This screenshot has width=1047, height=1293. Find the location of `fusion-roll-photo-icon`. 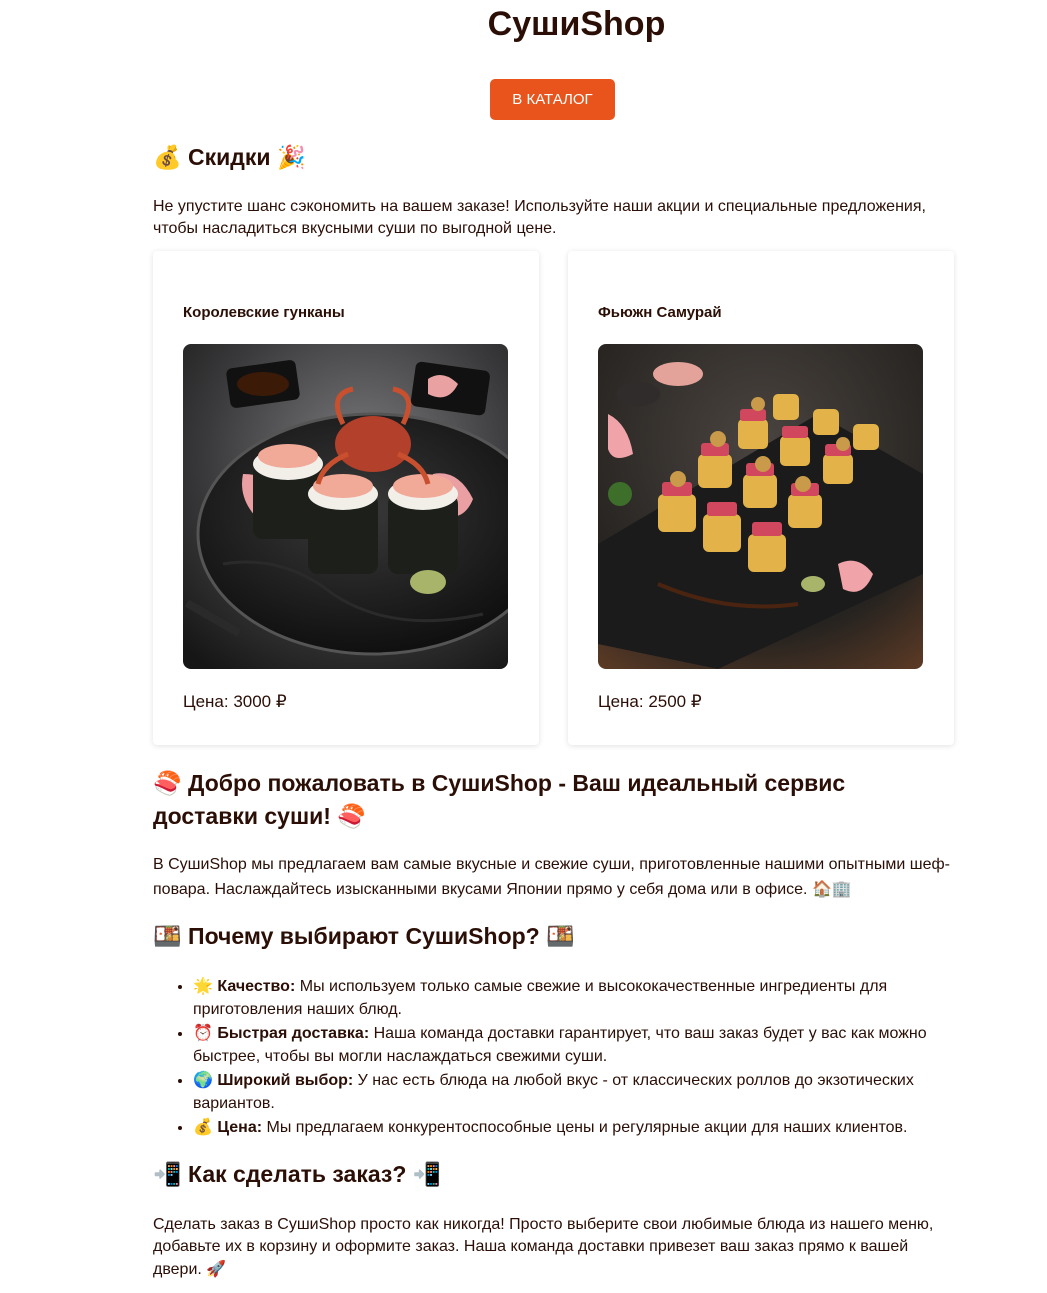

fusion-roll-photo-icon is located at coordinates (760, 506).